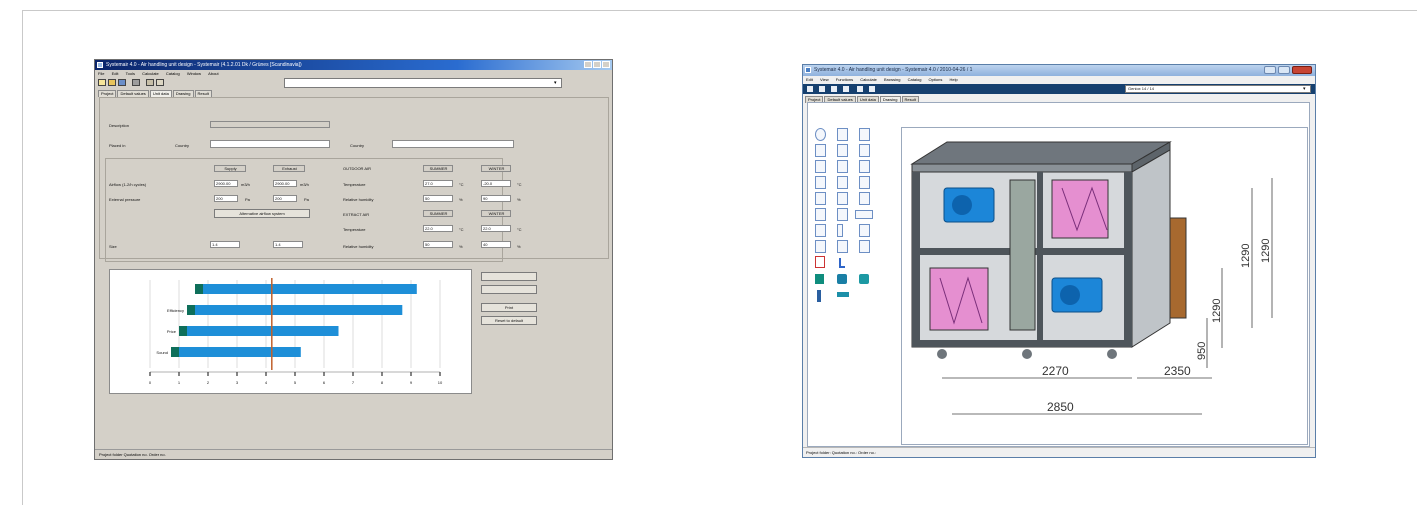 Image resolution: width=1417 pixels, height=505 pixels. I want to click on palette-pipe-icon, so click(842, 263).